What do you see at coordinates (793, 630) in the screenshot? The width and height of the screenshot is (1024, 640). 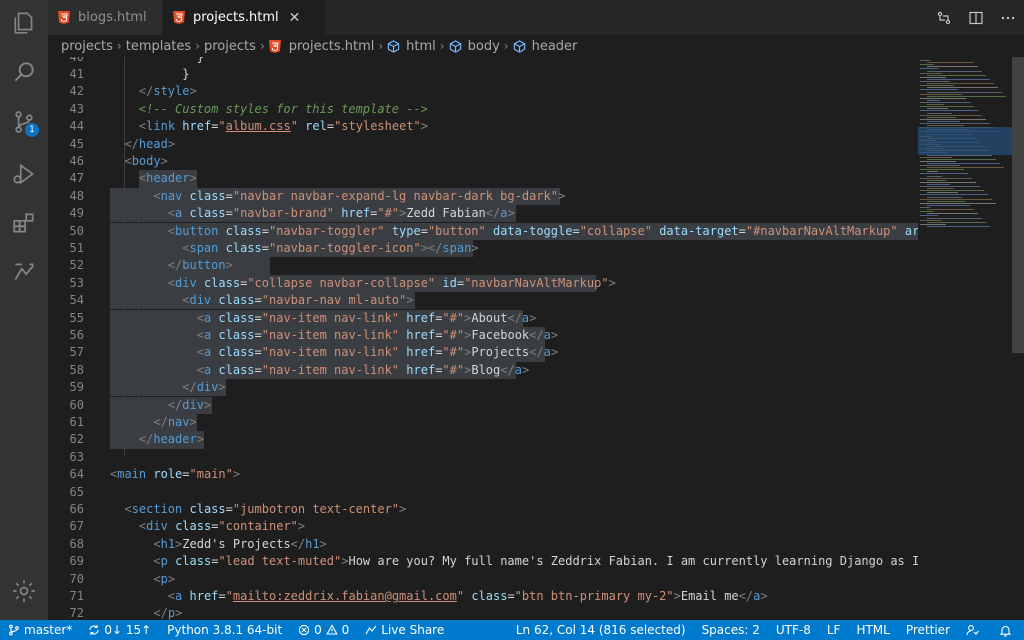 I see `encoding: UTF-8` at bounding box center [793, 630].